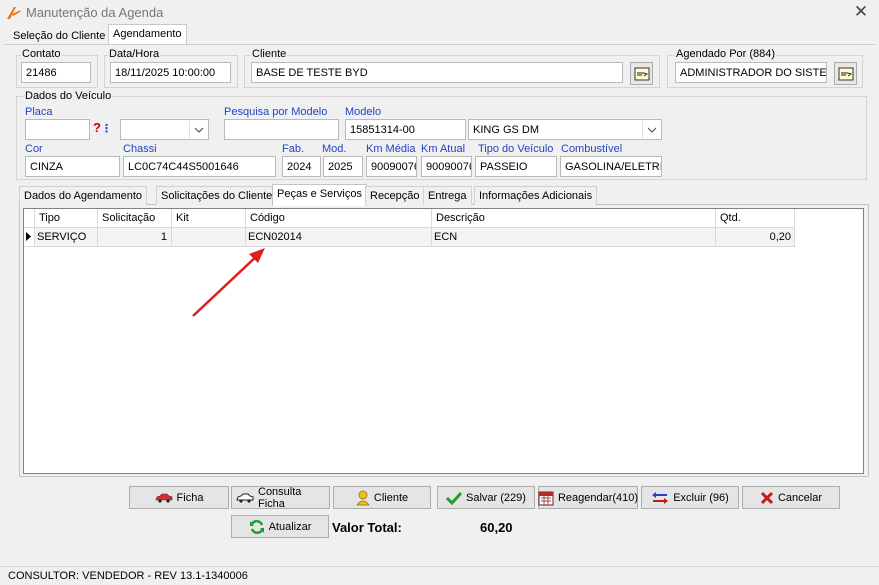 The width and height of the screenshot is (879, 585). I want to click on cell-solicitacao: 1, so click(135, 237).